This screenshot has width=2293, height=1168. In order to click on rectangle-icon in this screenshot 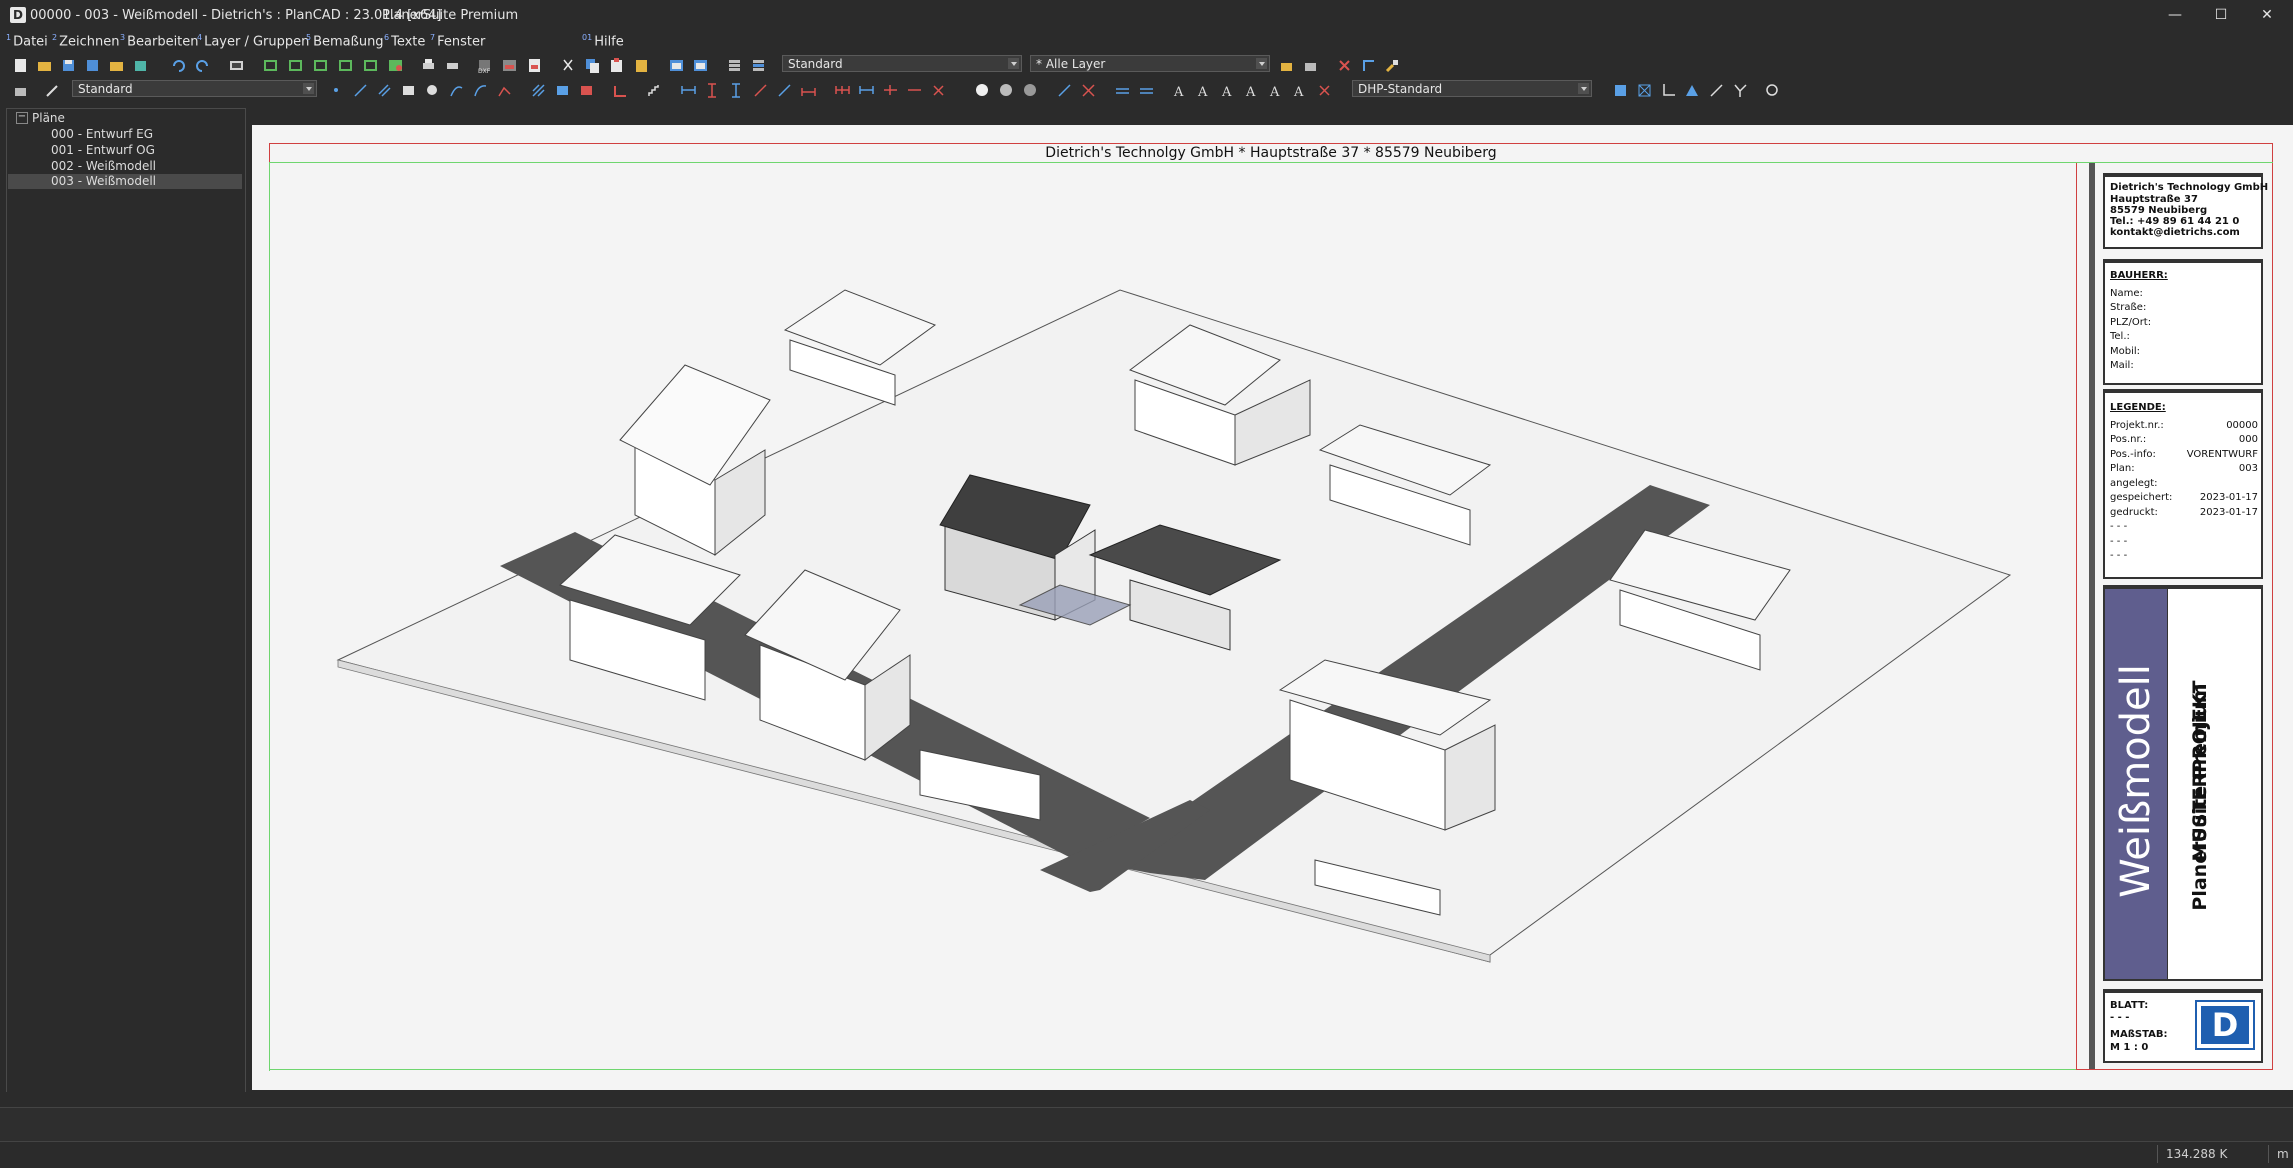, I will do `click(408, 90)`.